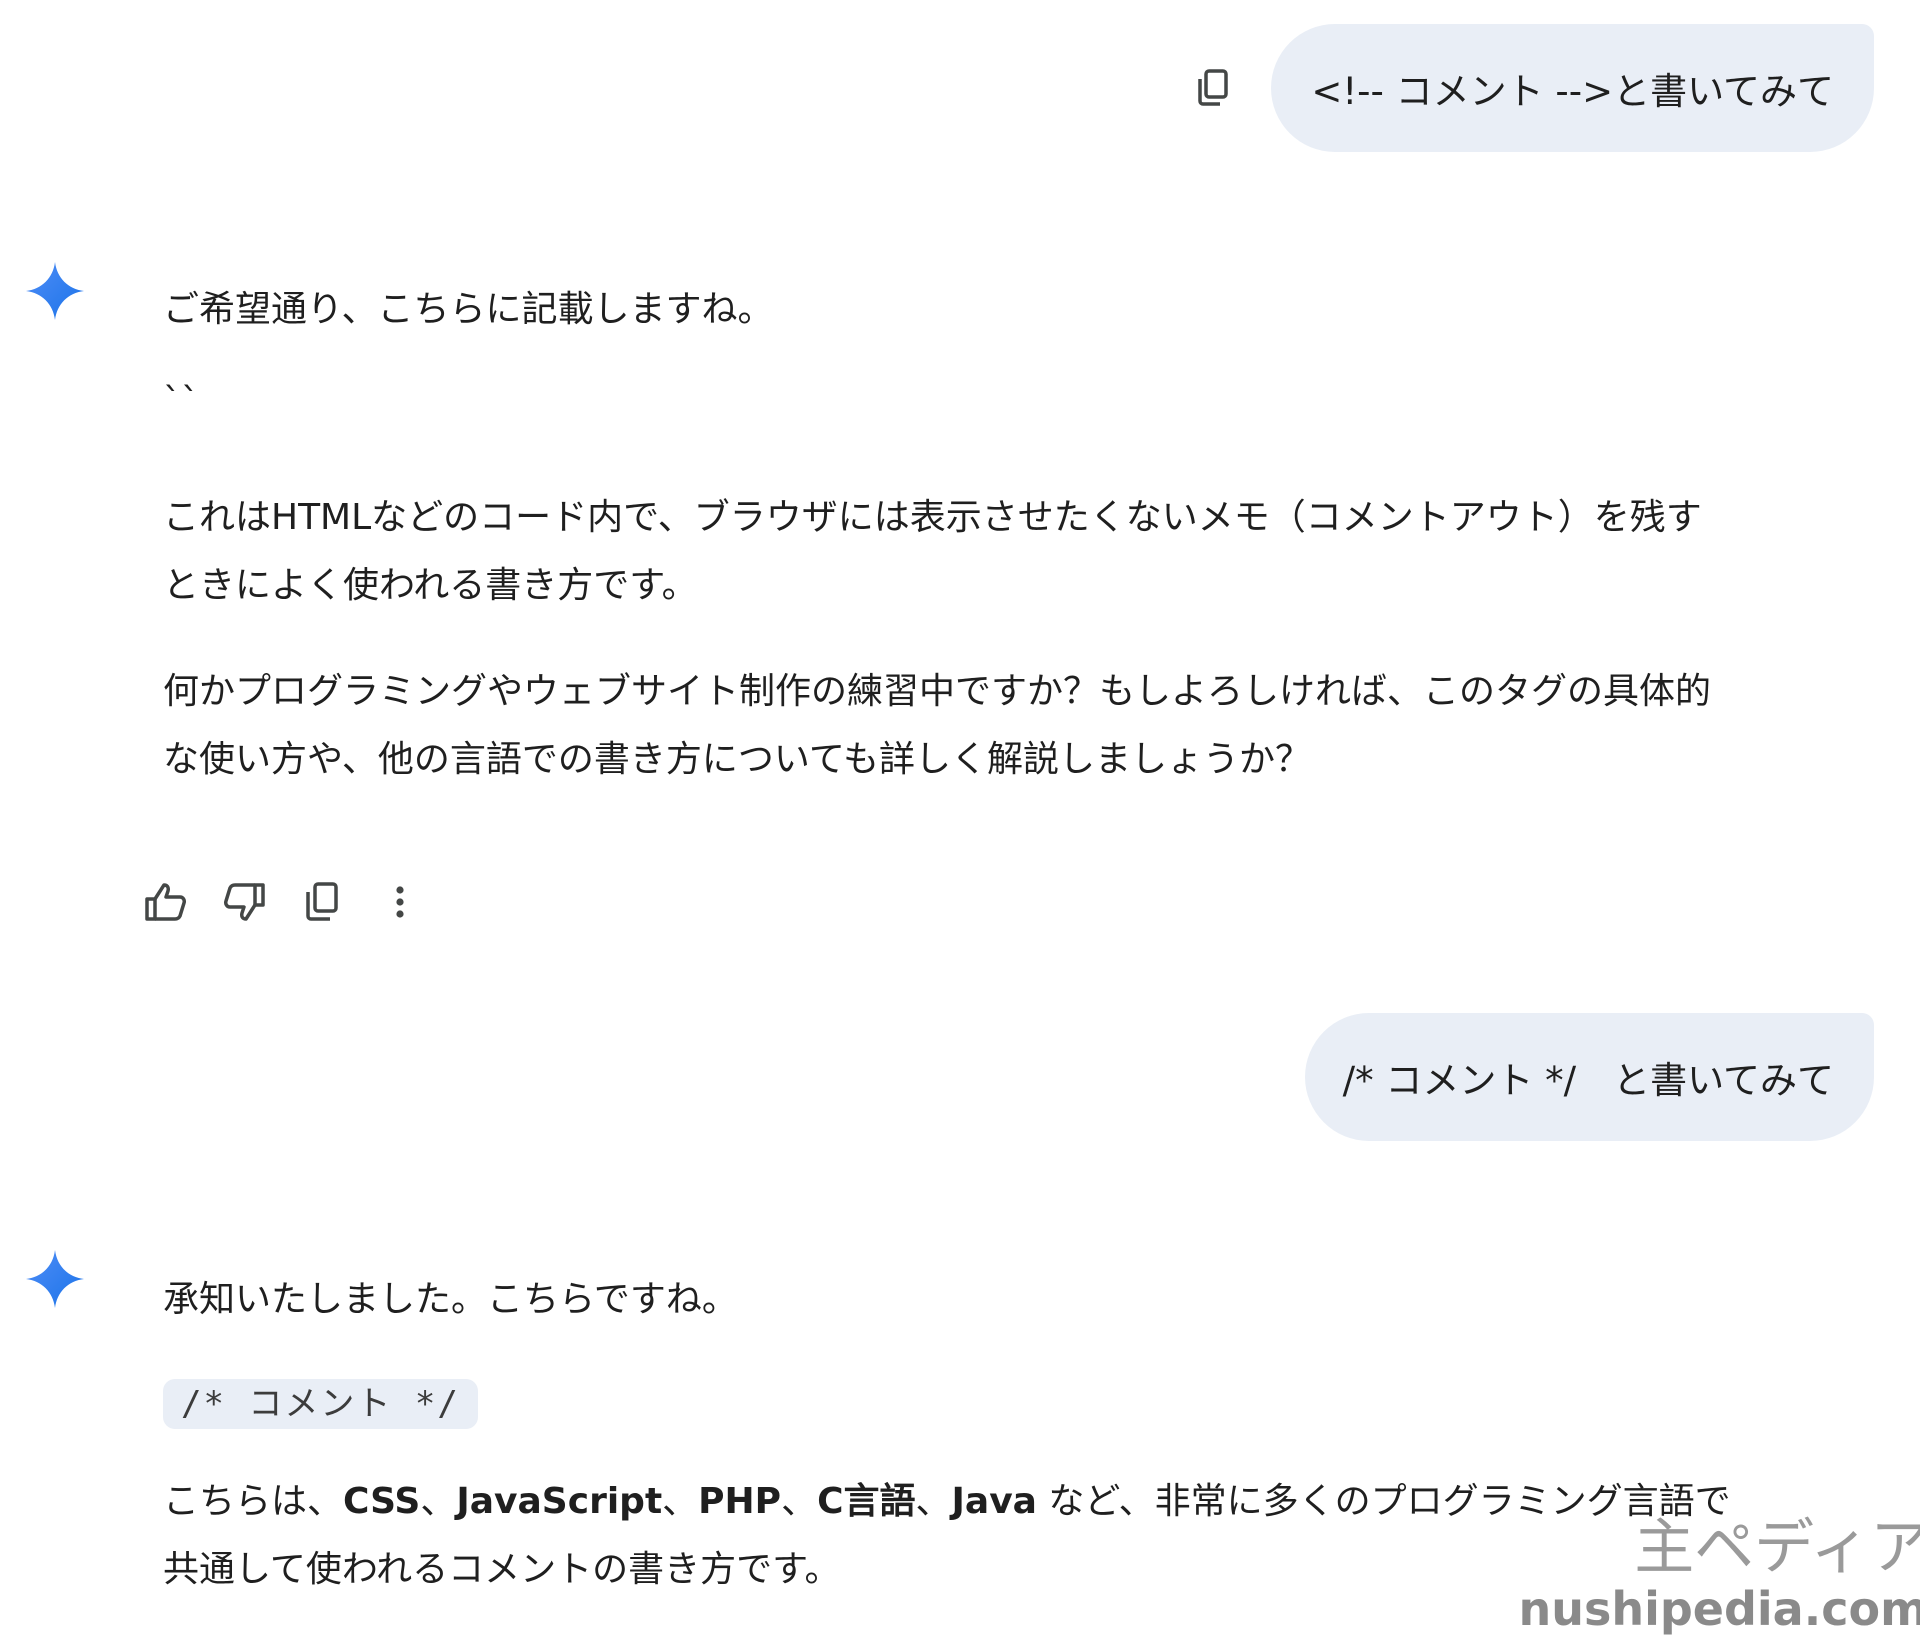 This screenshot has width=1920, height=1636. Describe the element at coordinates (1588, 1080) in the screenshot. I see `user-message-text-2: /* コメント */ と書いてみて` at that location.